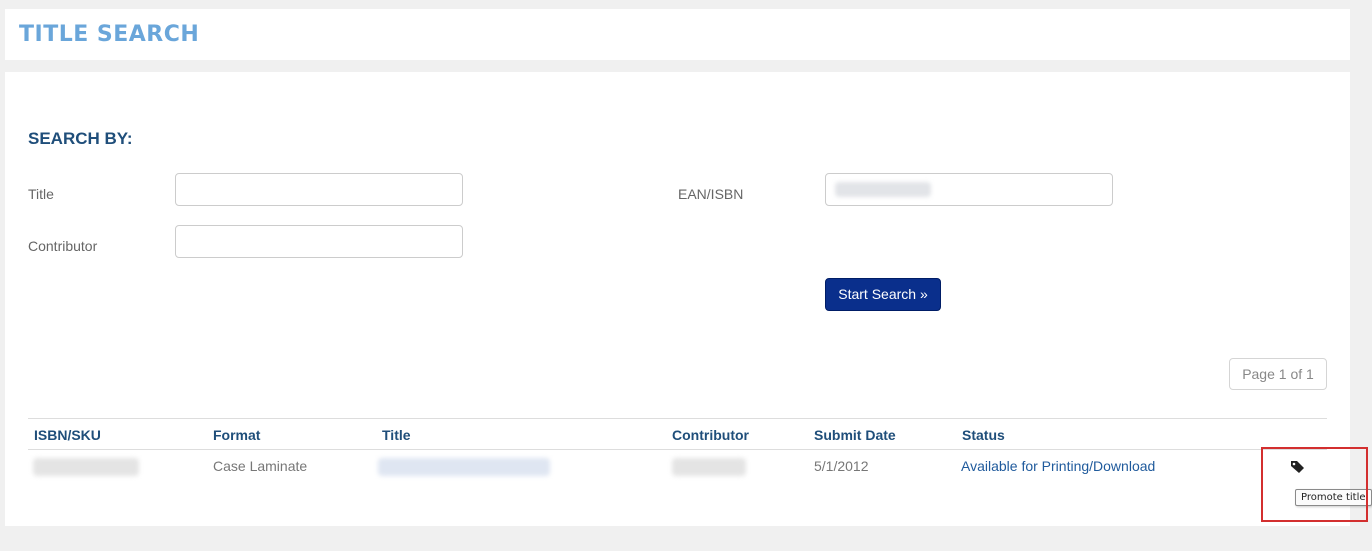 The image size is (1372, 551). Describe the element at coordinates (710, 435) in the screenshot. I see `column-header-contributor: Contributor` at that location.